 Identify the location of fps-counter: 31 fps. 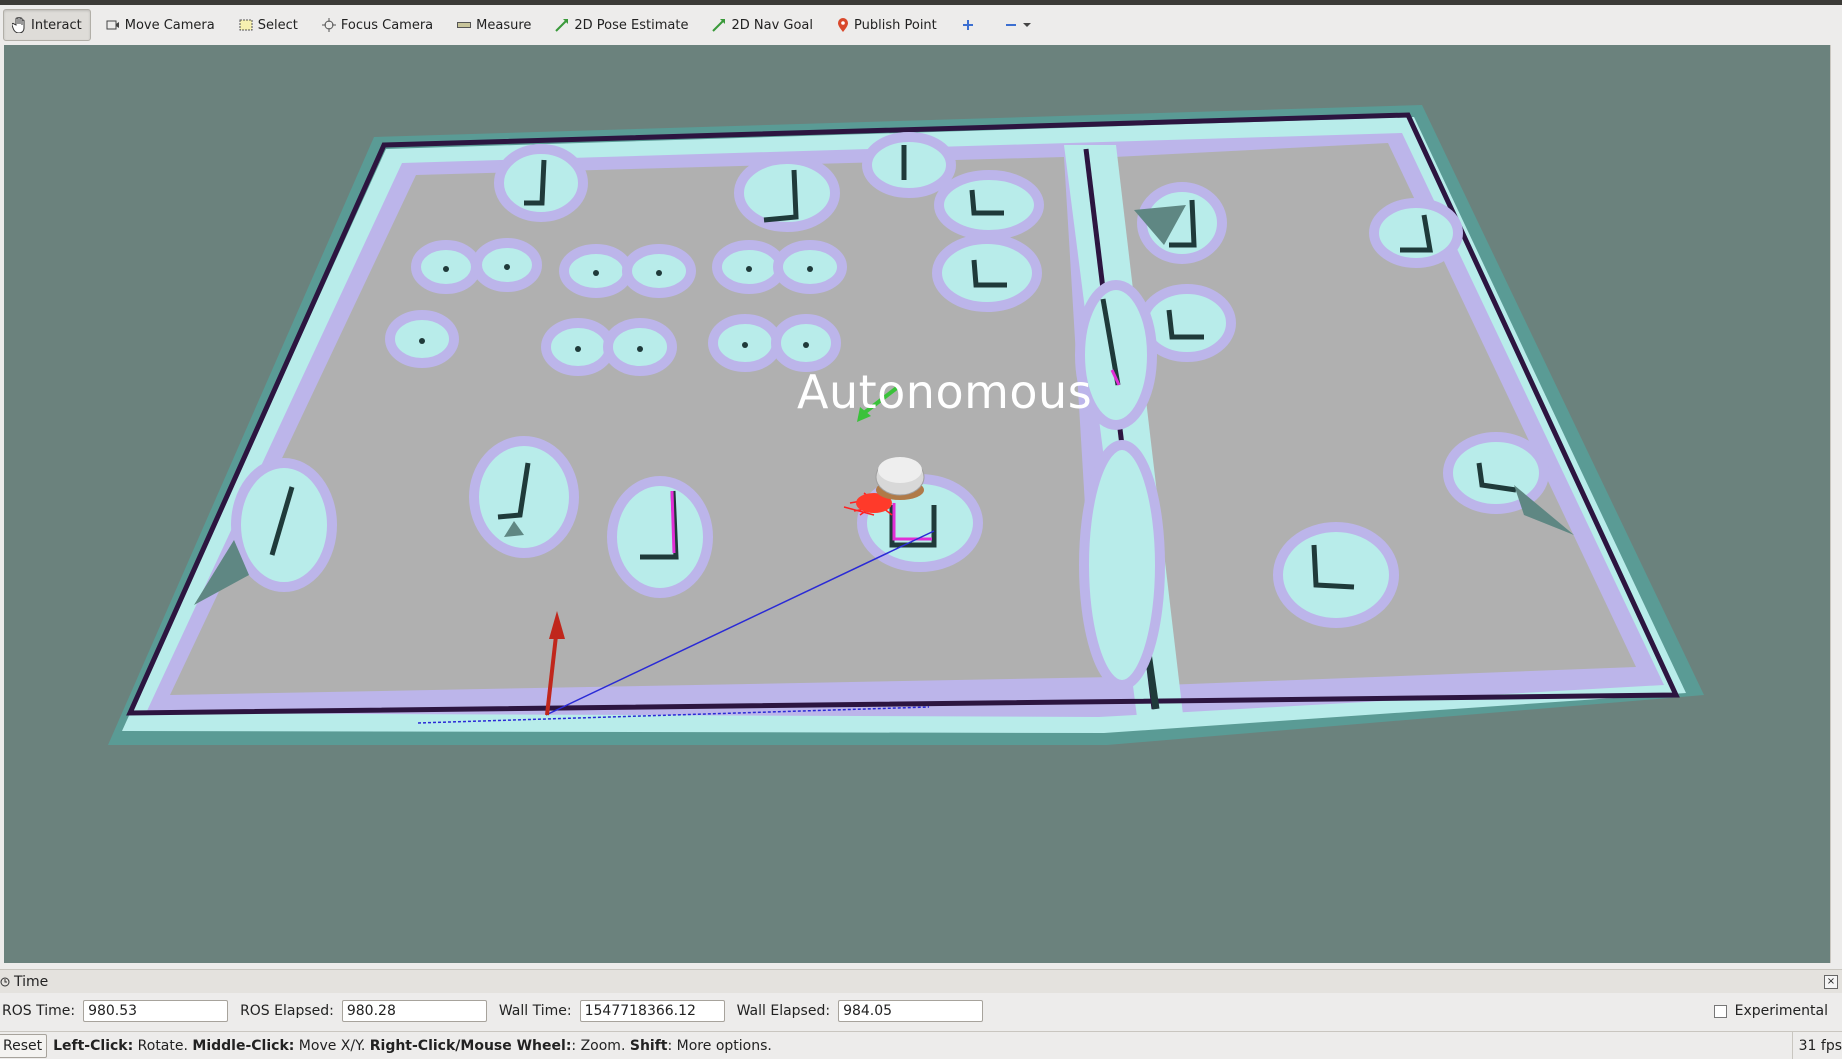
(1816, 1045).